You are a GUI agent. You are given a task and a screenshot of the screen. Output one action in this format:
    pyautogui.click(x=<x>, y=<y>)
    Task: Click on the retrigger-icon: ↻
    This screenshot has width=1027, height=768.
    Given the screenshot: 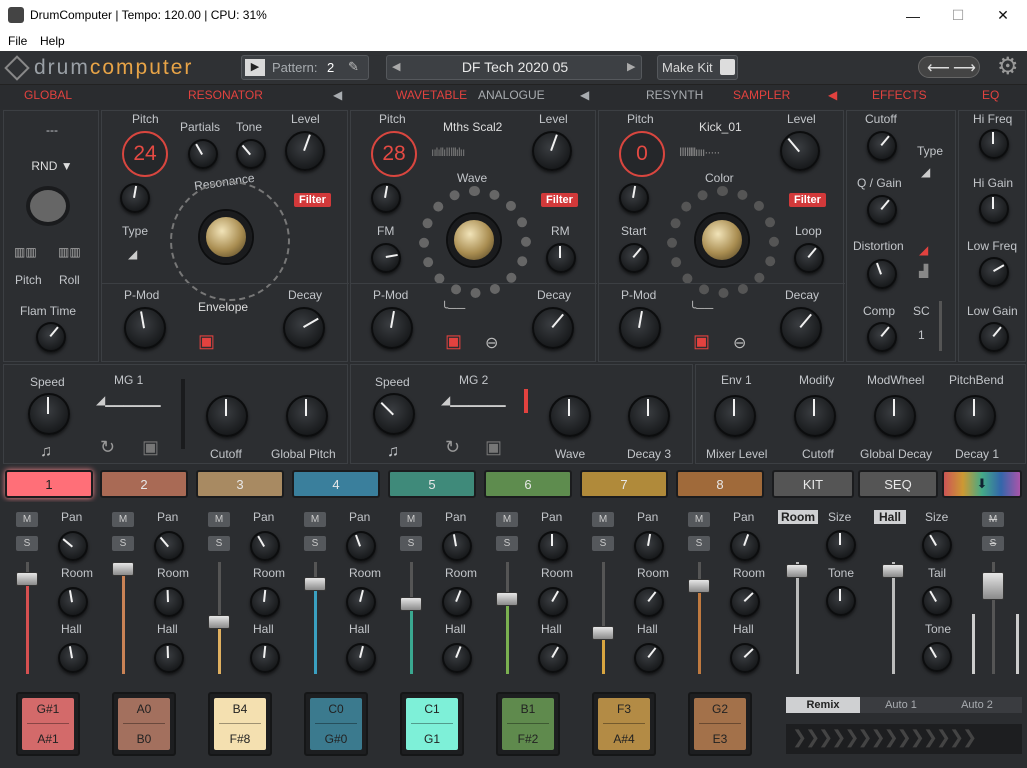 What is the action you would take?
    pyautogui.click(x=107, y=447)
    